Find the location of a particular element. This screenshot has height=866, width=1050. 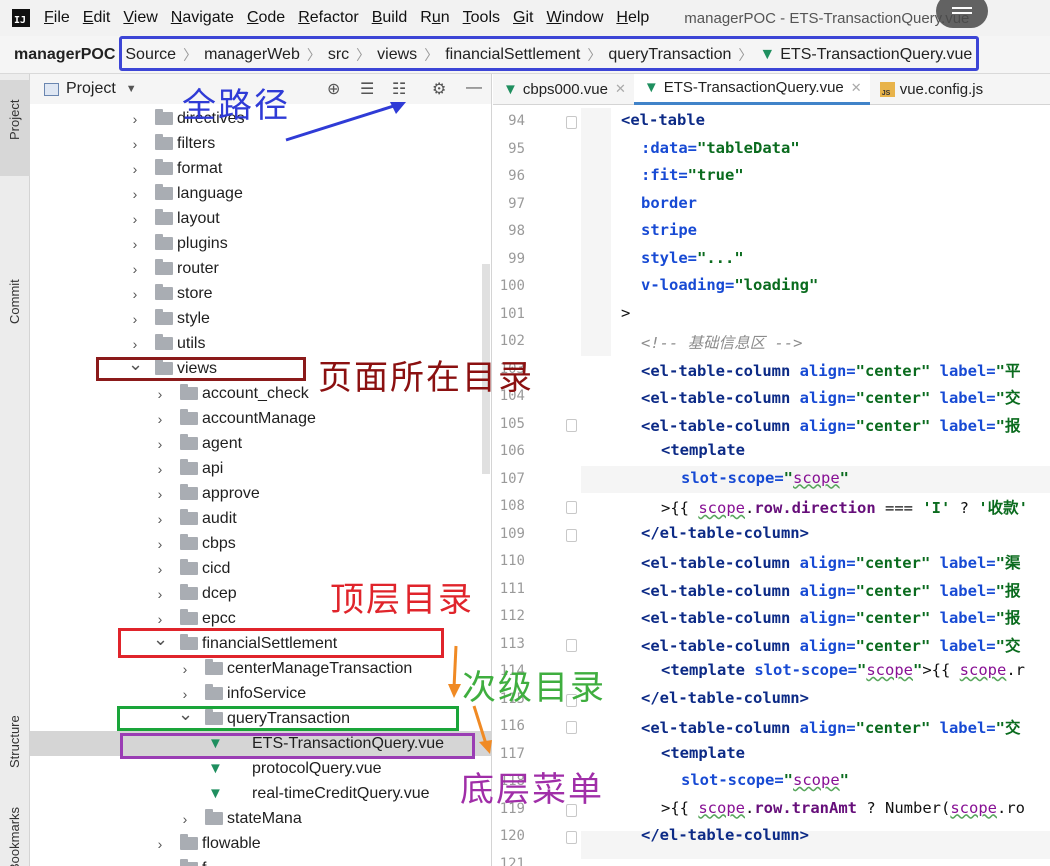

editor-tab: ▼ ETS-TransactionQuery.vue ✕ is located at coordinates (751, 89).